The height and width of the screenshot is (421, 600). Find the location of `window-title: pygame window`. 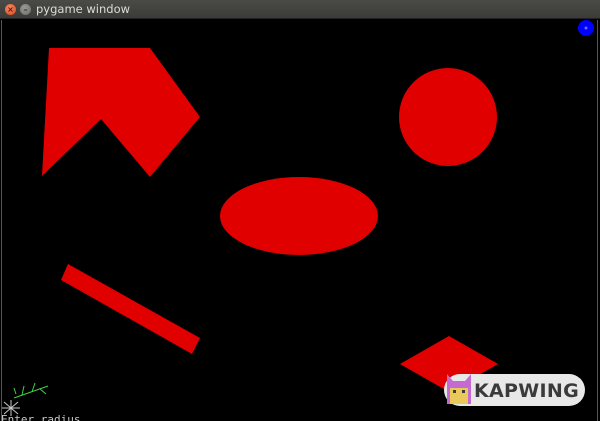

window-title: pygame window is located at coordinates (83, 9).